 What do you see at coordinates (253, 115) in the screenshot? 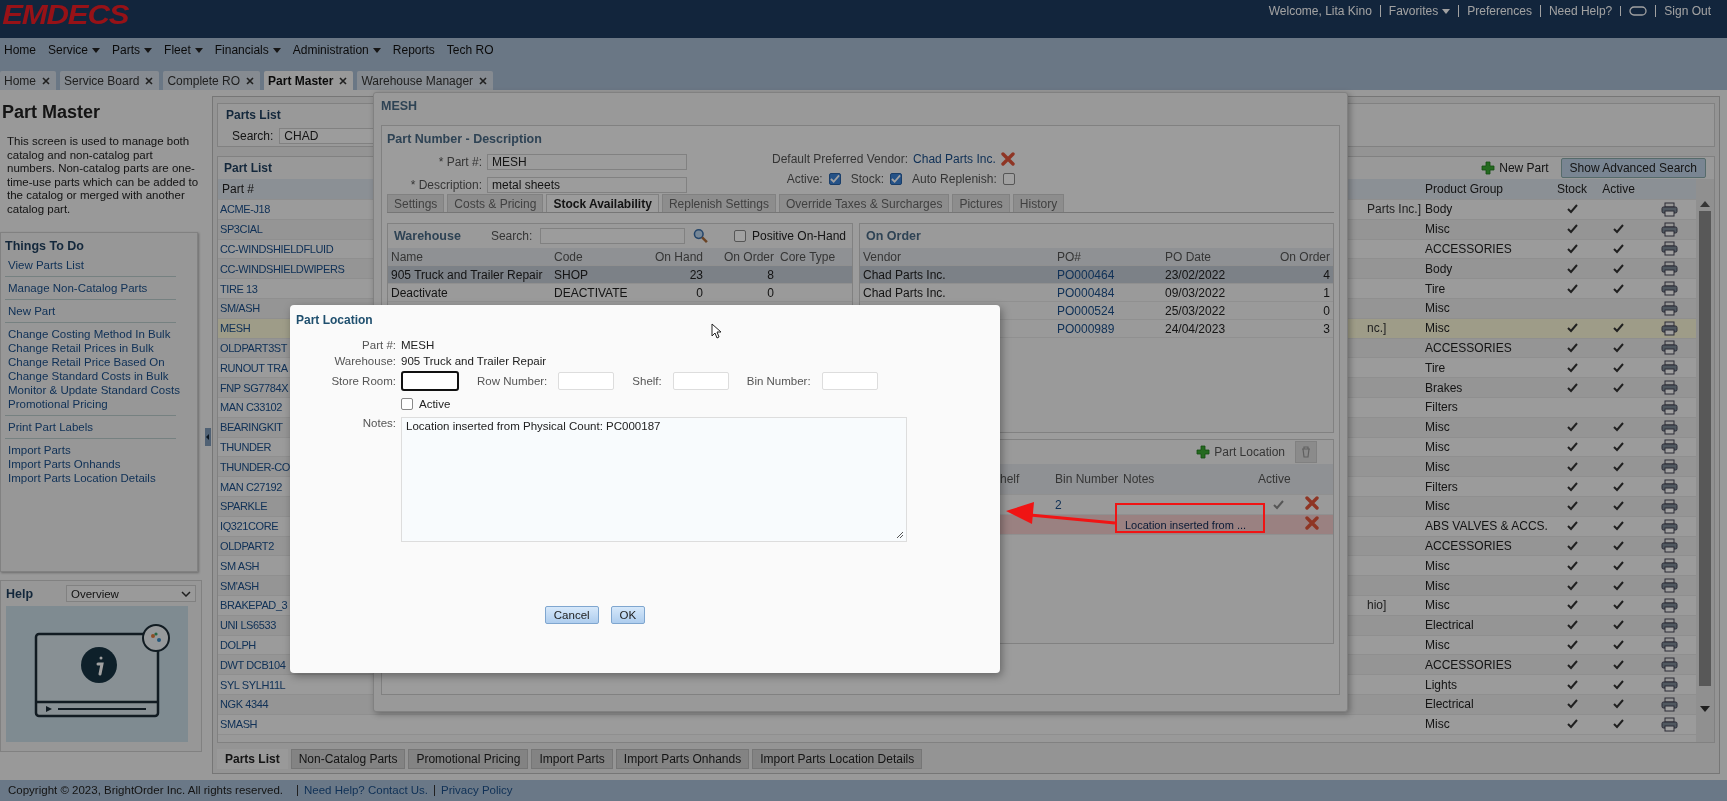
I see `panel-title: Parts List` at bounding box center [253, 115].